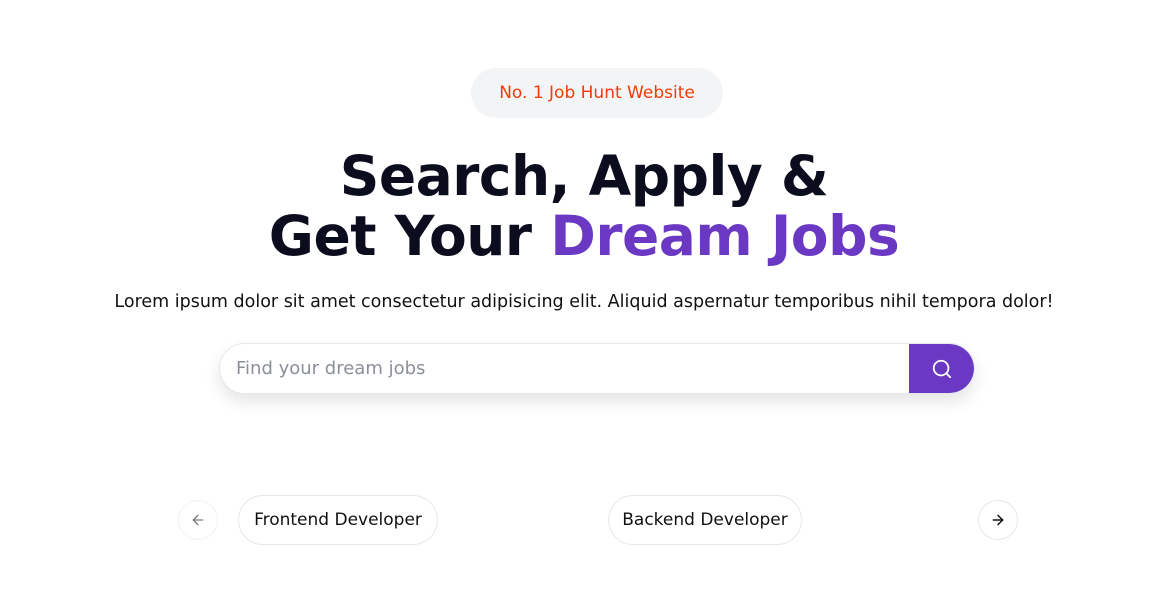 The width and height of the screenshot is (1168, 602). Describe the element at coordinates (597, 93) in the screenshot. I see `hero-badge: No. 1 Job Hunt Website` at that location.